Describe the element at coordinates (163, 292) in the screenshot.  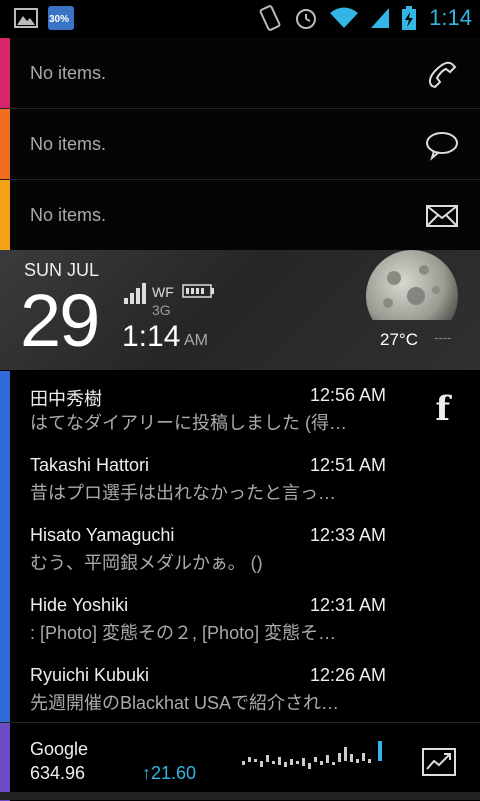
I see `network-label: WF` at that location.